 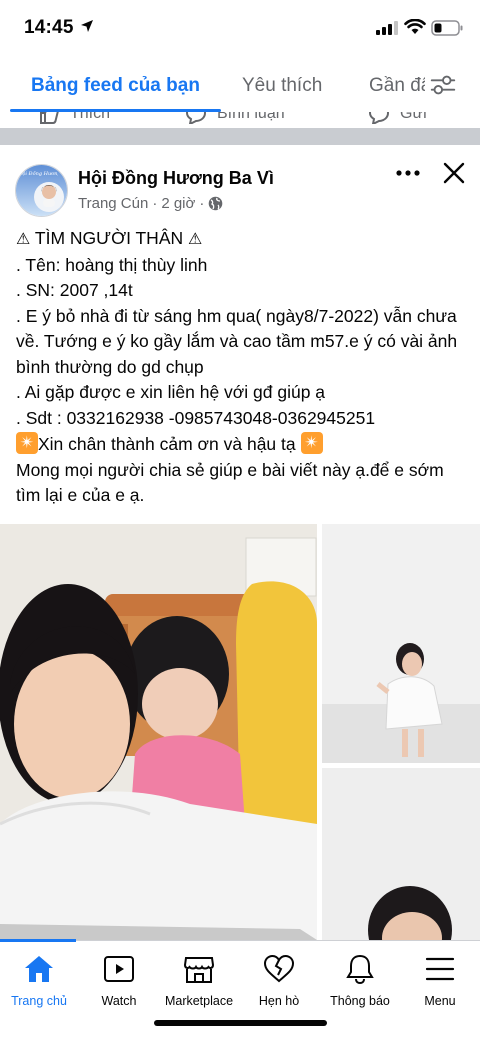 I want to click on group-name: Hội Đồng Hương Ba Vì, so click(x=176, y=178).